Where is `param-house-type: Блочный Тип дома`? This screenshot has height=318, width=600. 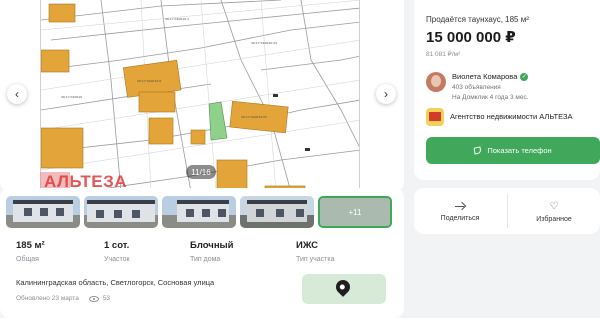
param-house-type: Блочный Тип дома is located at coordinates (212, 251).